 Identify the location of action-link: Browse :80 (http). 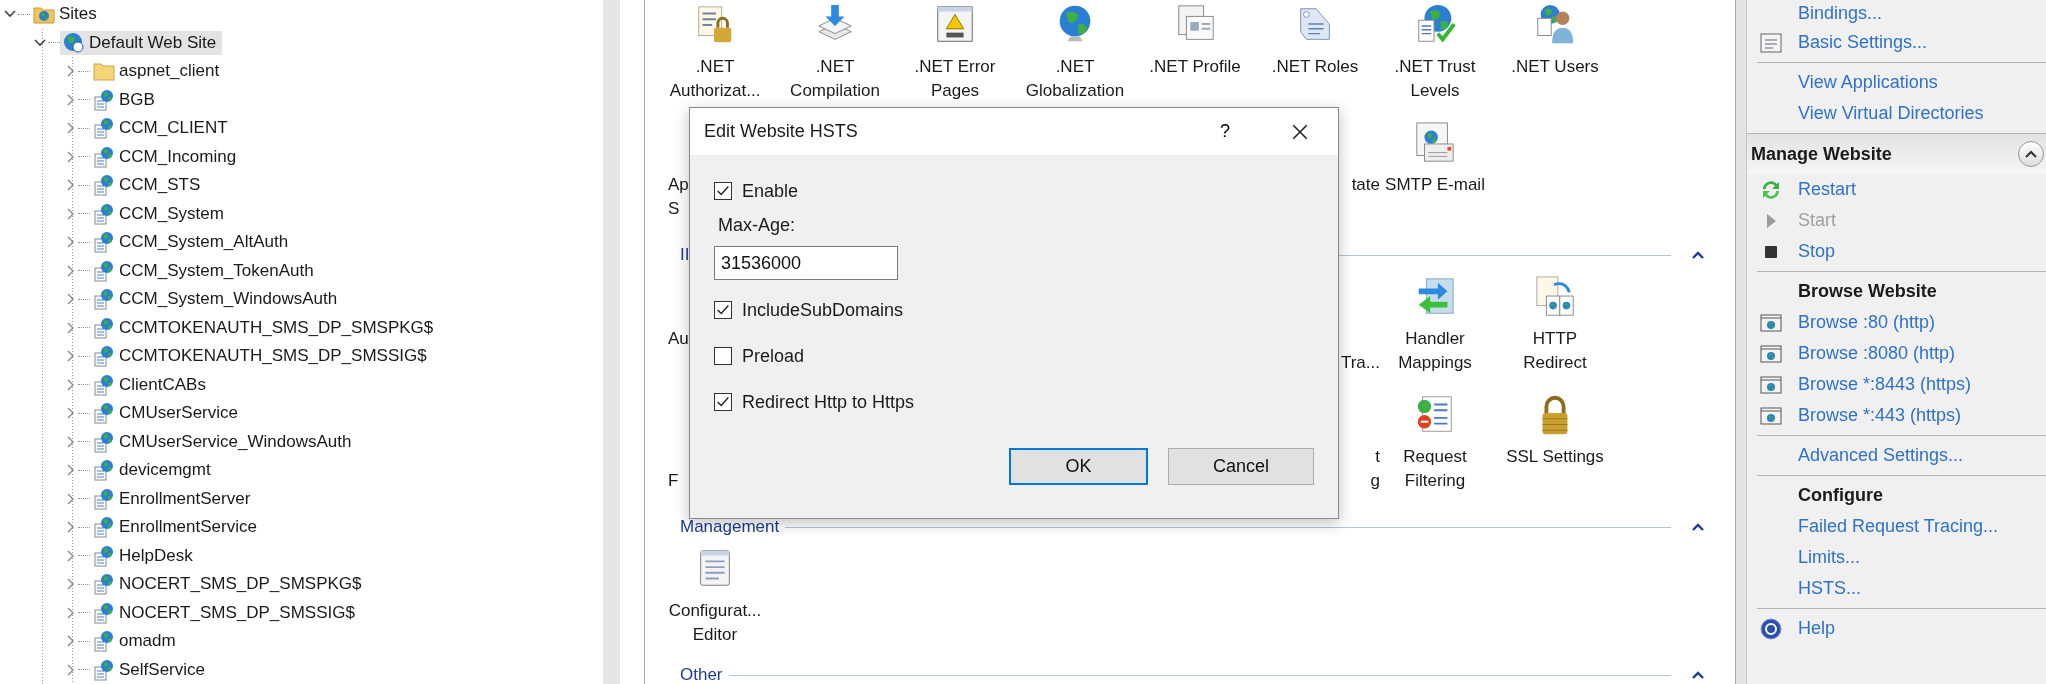
(1867, 322).